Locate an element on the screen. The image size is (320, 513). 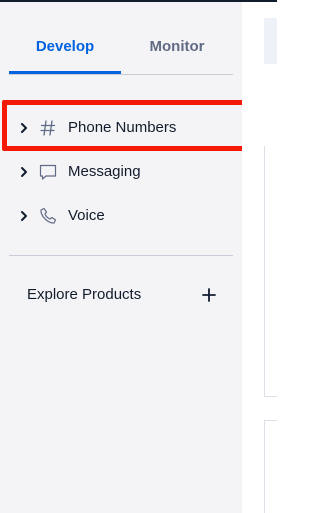
explore-products-label: Explore Products is located at coordinates (84, 294).